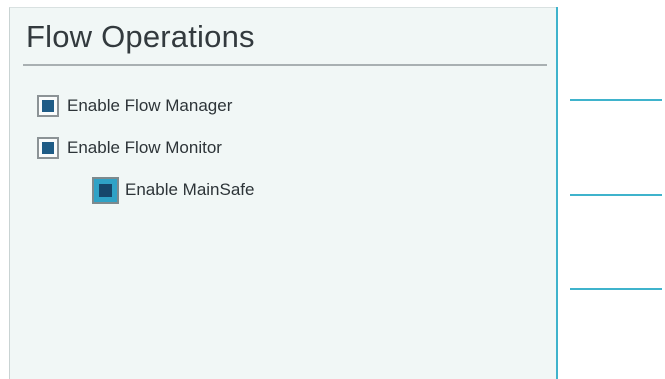 The image size is (665, 379). What do you see at coordinates (140, 36) in the screenshot?
I see `page-title: Flow Operations` at bounding box center [140, 36].